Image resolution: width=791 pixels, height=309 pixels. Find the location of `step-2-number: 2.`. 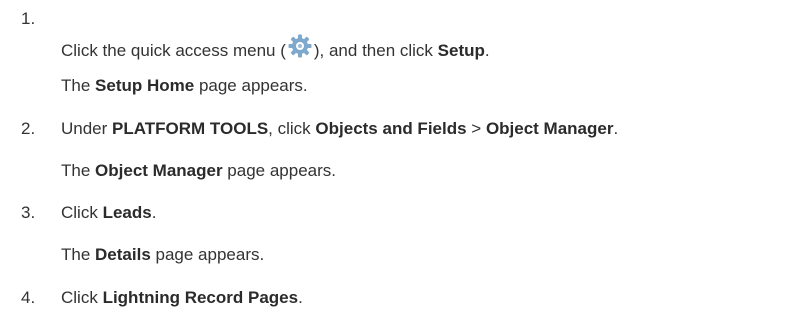

step-2-number: 2. is located at coordinates (28, 128).